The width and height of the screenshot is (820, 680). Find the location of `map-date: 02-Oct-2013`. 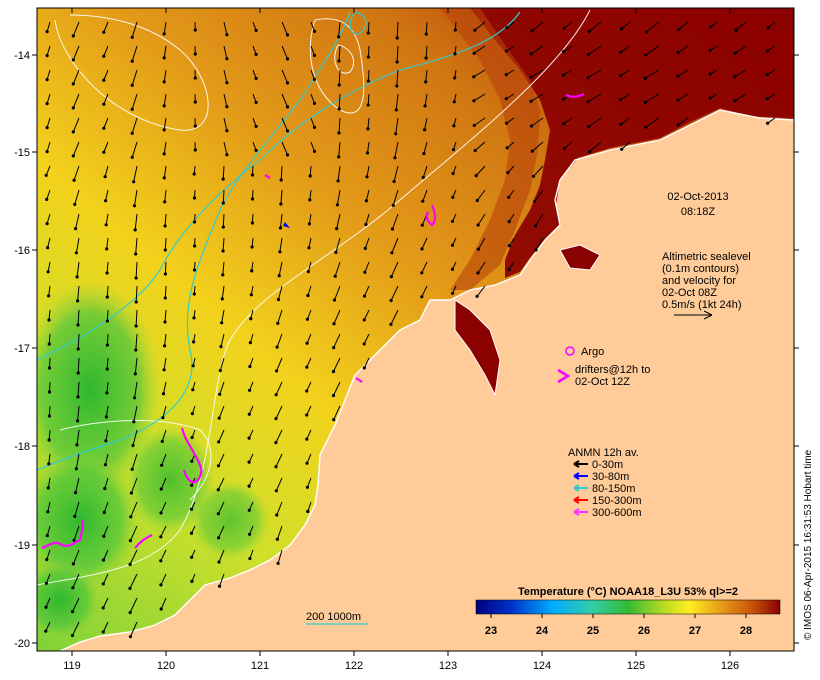

map-date: 02-Oct-2013 is located at coordinates (697, 197).